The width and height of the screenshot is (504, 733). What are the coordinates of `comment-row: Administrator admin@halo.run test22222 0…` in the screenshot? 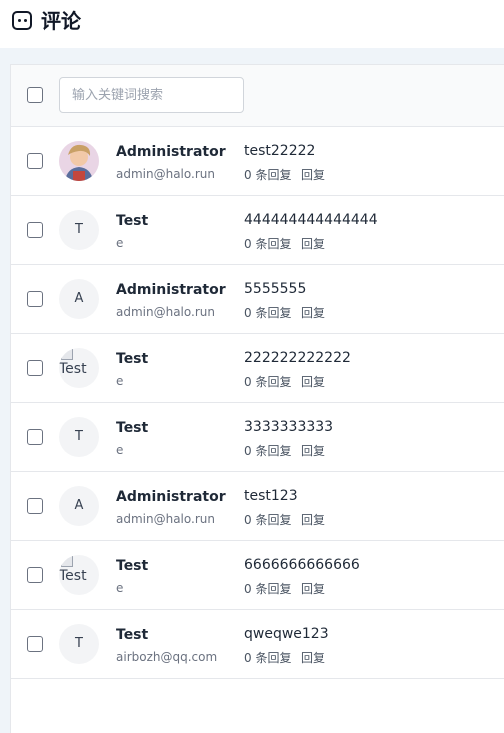 It's located at (257, 161).